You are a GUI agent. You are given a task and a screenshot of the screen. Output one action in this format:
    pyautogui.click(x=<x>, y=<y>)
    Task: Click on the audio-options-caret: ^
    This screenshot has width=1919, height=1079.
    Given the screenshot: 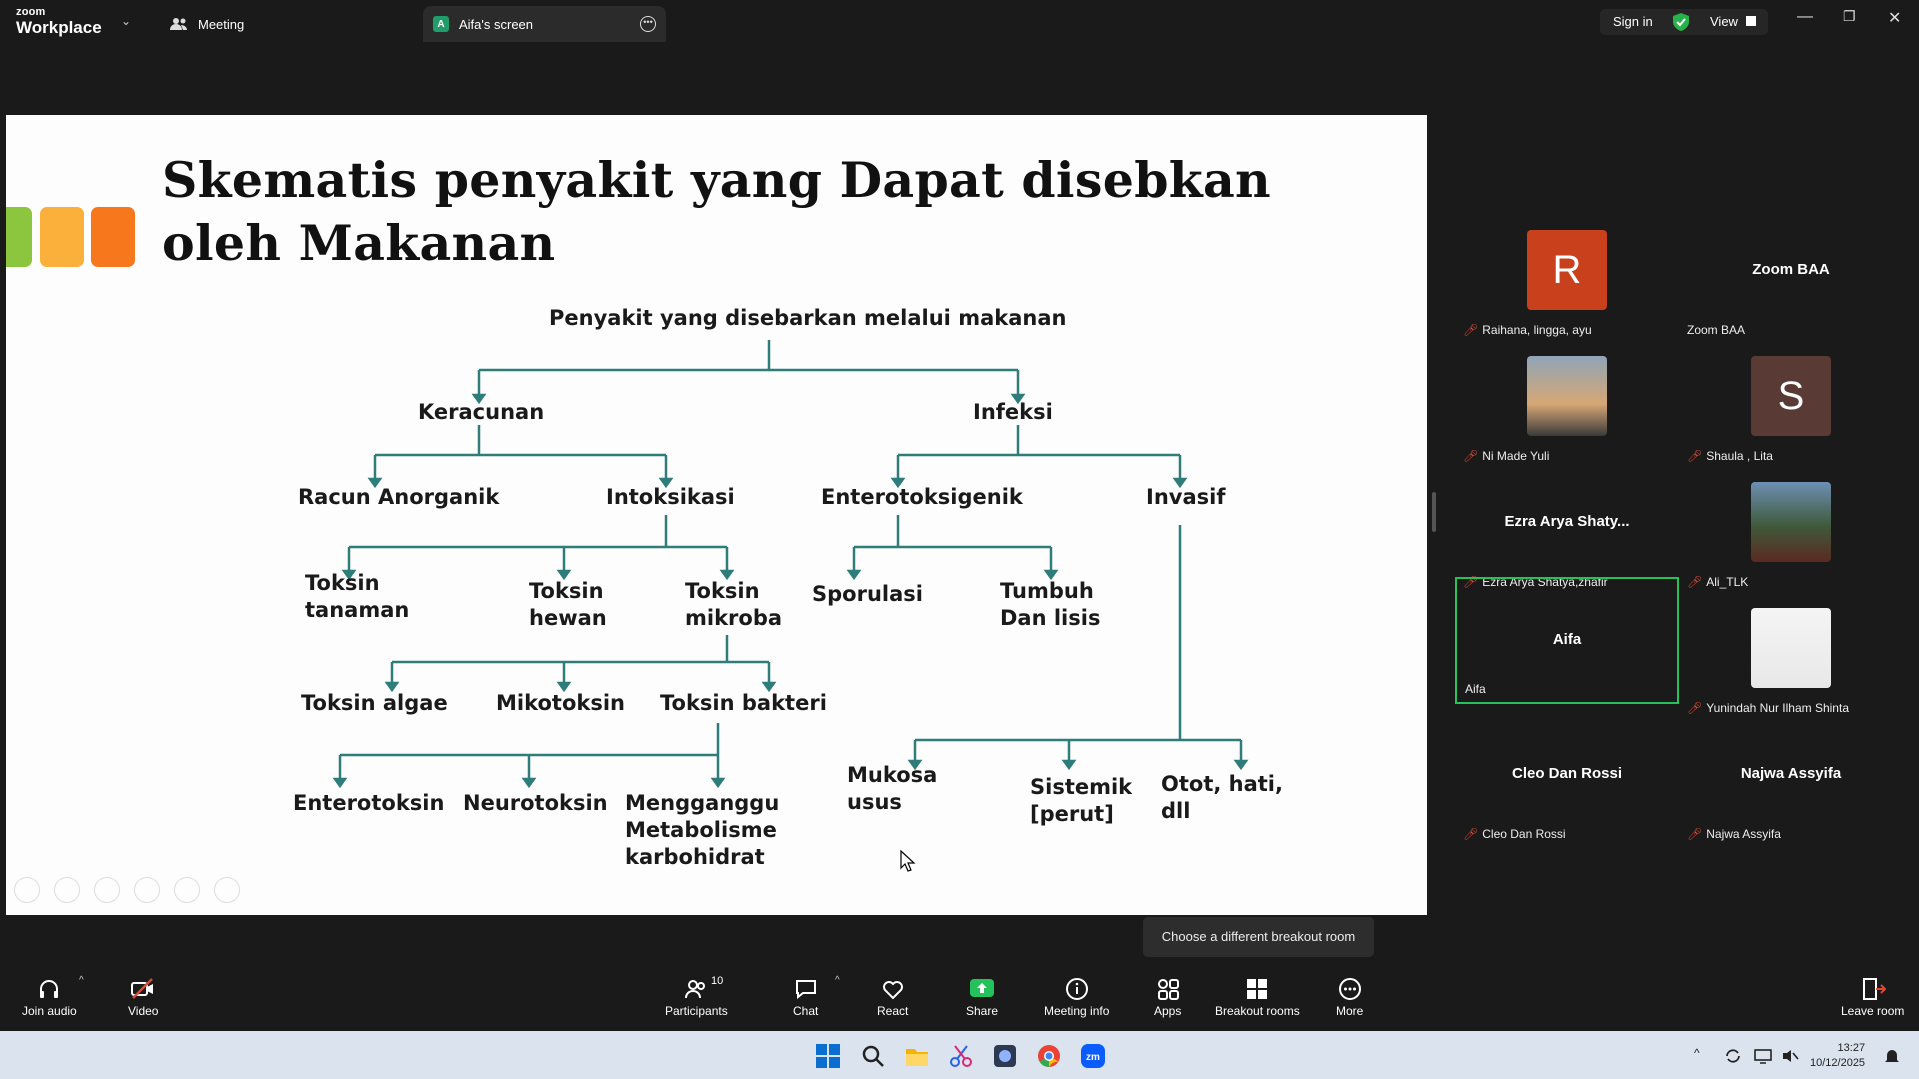 What is the action you would take?
    pyautogui.click(x=81, y=980)
    